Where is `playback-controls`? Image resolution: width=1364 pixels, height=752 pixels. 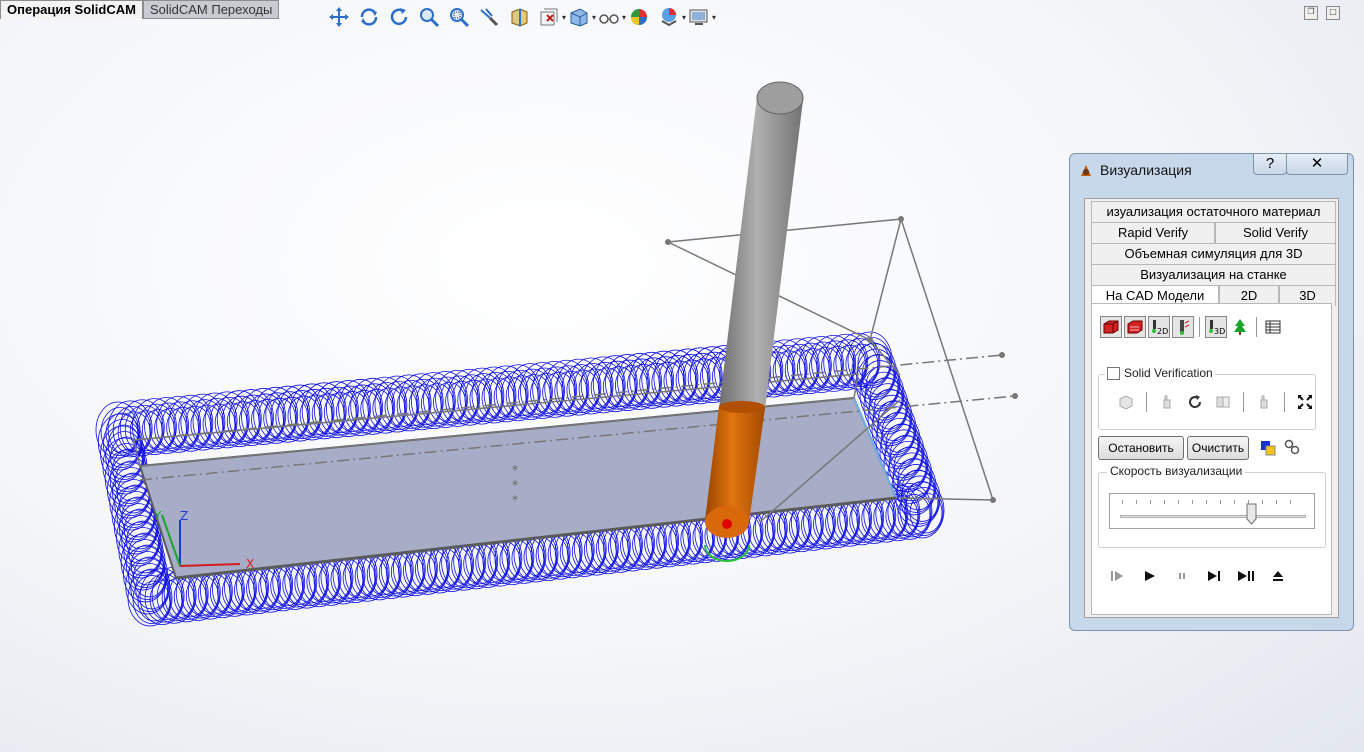
playback-controls is located at coordinates (1198, 576).